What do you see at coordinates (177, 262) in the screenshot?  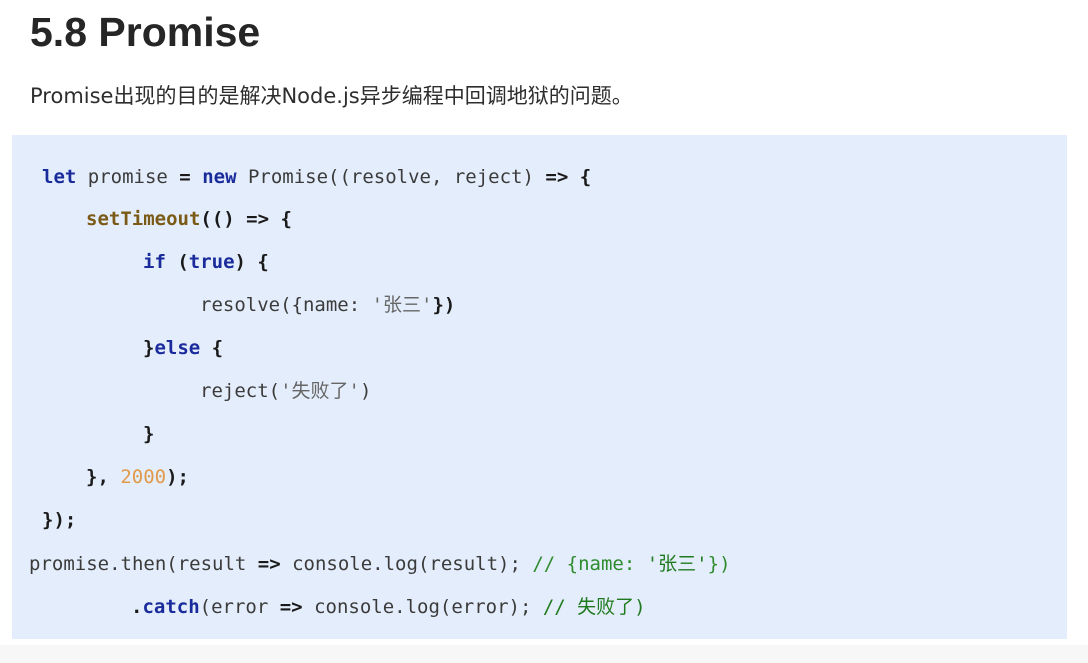 I see `code-paren: (` at bounding box center [177, 262].